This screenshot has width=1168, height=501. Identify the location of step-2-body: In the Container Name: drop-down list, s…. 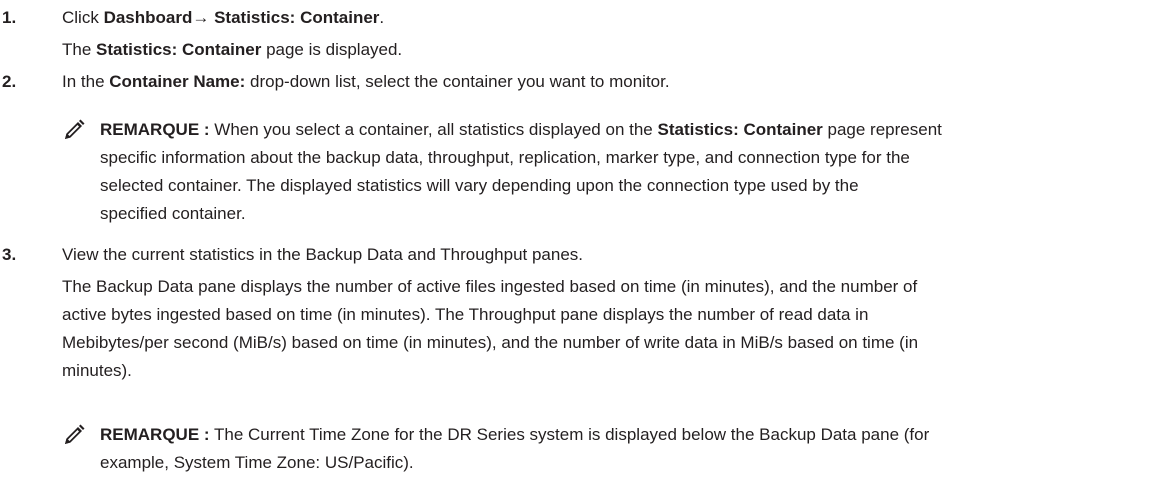
(612, 82).